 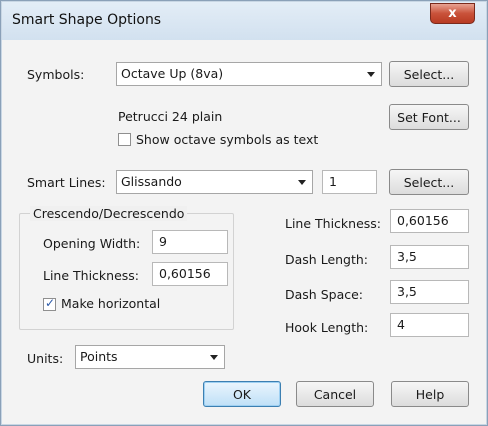 I want to click on smart-lines-dropdown: Glissando, so click(x=214, y=182).